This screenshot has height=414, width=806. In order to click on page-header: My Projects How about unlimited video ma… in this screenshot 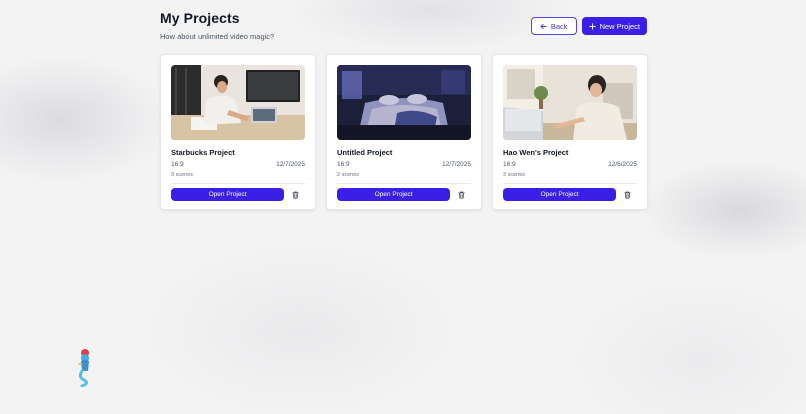, I will do `click(403, 32)`.